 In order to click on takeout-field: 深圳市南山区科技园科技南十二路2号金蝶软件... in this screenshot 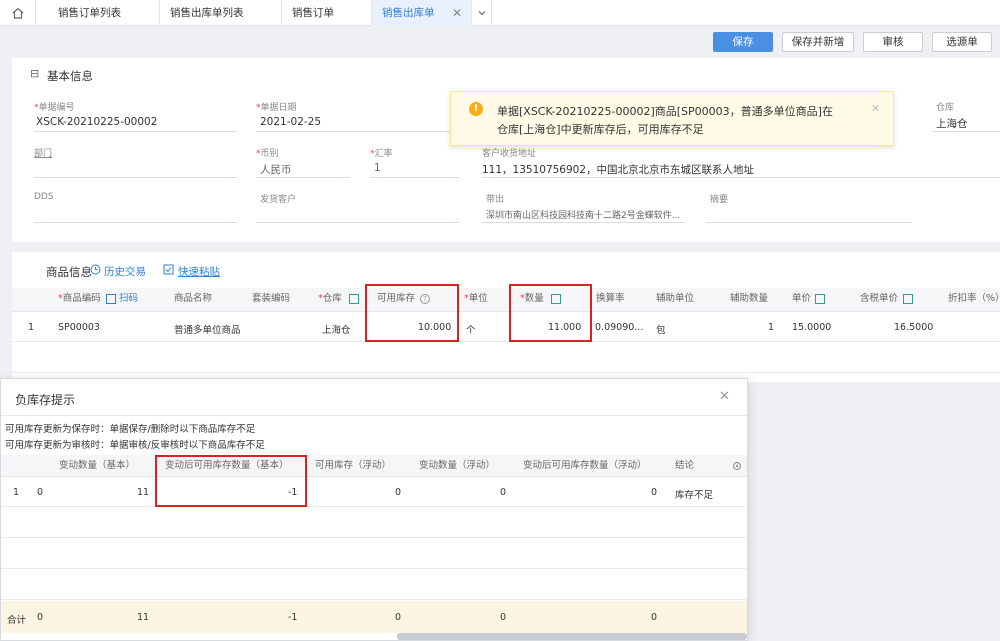, I will do `click(583, 214)`.